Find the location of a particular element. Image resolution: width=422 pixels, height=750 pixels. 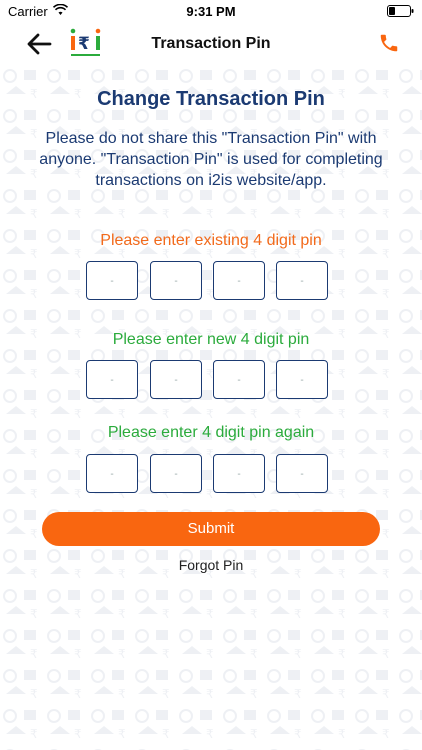

new-pin-row: - - - - is located at coordinates (208, 380).